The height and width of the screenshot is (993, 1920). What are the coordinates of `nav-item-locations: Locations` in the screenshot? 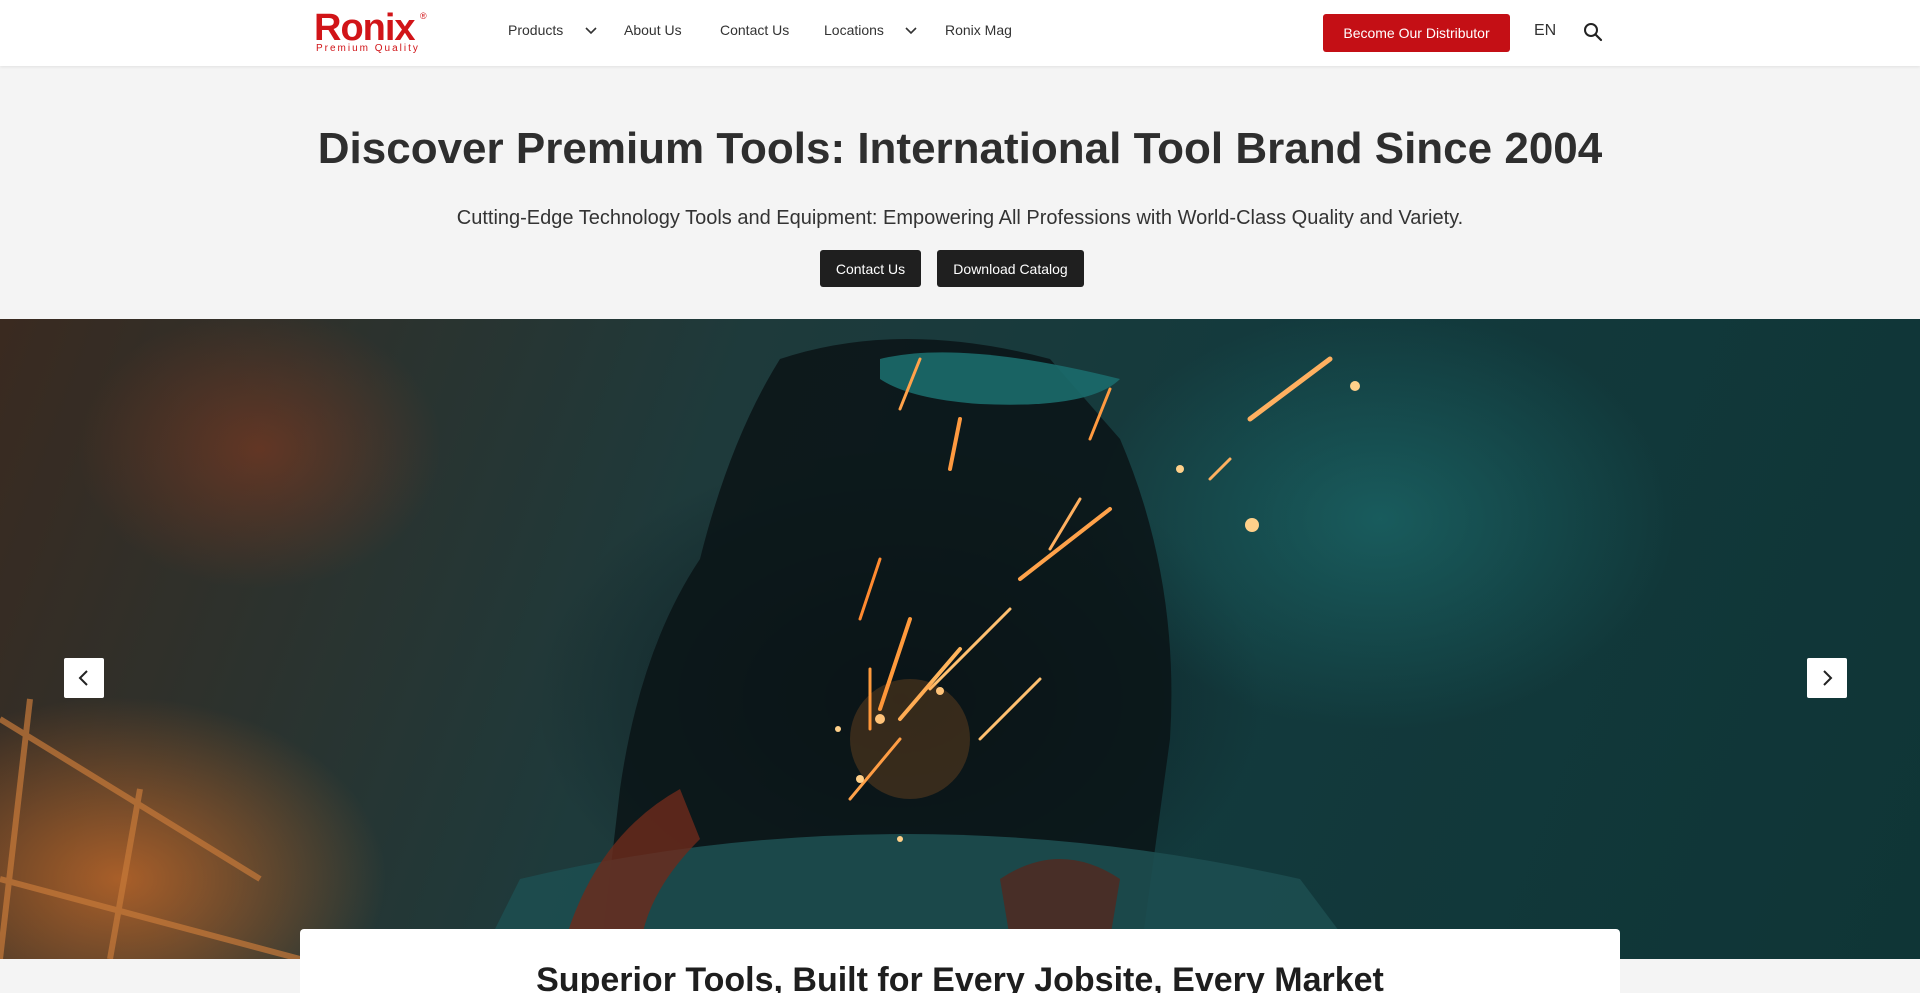 It's located at (854, 30).